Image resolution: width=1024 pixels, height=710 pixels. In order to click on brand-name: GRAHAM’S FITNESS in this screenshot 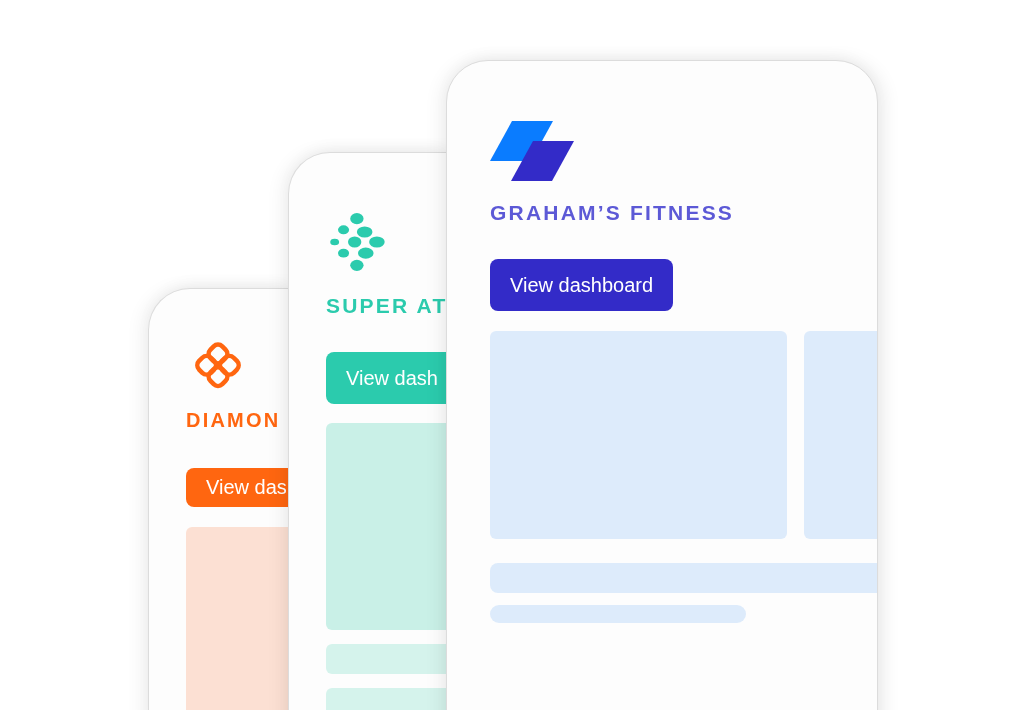, I will do `click(612, 213)`.